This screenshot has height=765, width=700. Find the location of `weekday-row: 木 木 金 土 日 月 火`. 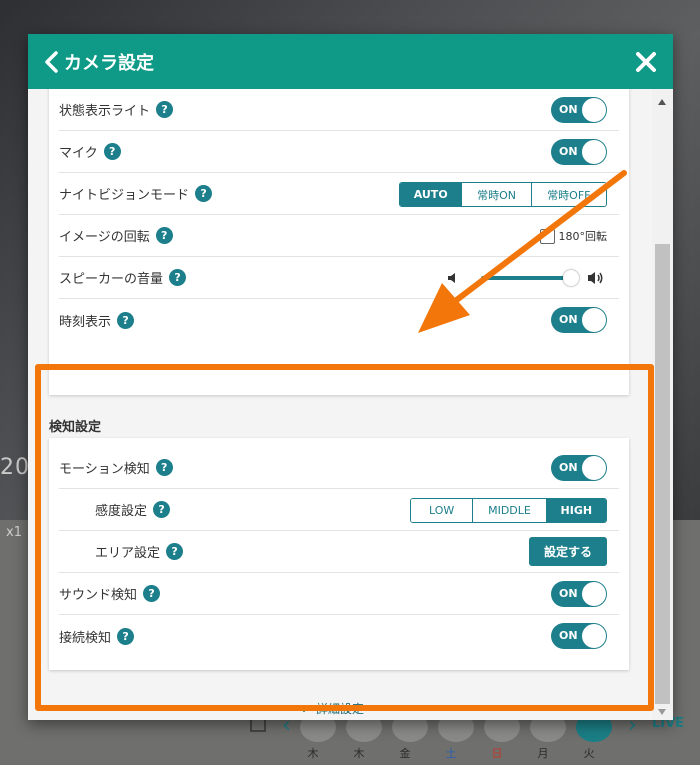

weekday-row: 木 木 金 土 日 月 火 is located at coordinates (451, 753).